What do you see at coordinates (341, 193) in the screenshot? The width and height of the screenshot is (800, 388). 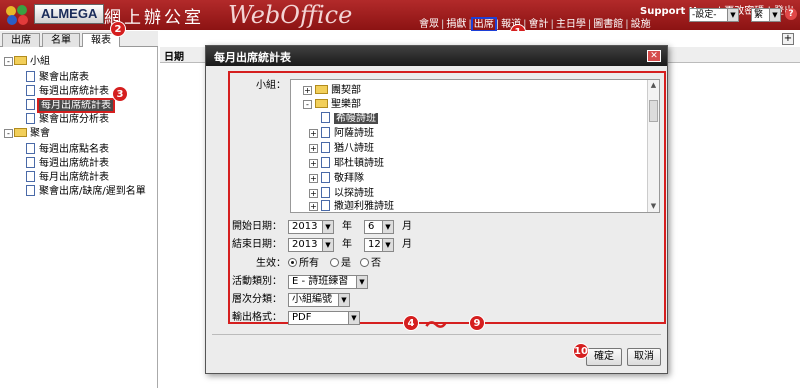 I see `group-tree-leaf: + 以探詩班` at bounding box center [341, 193].